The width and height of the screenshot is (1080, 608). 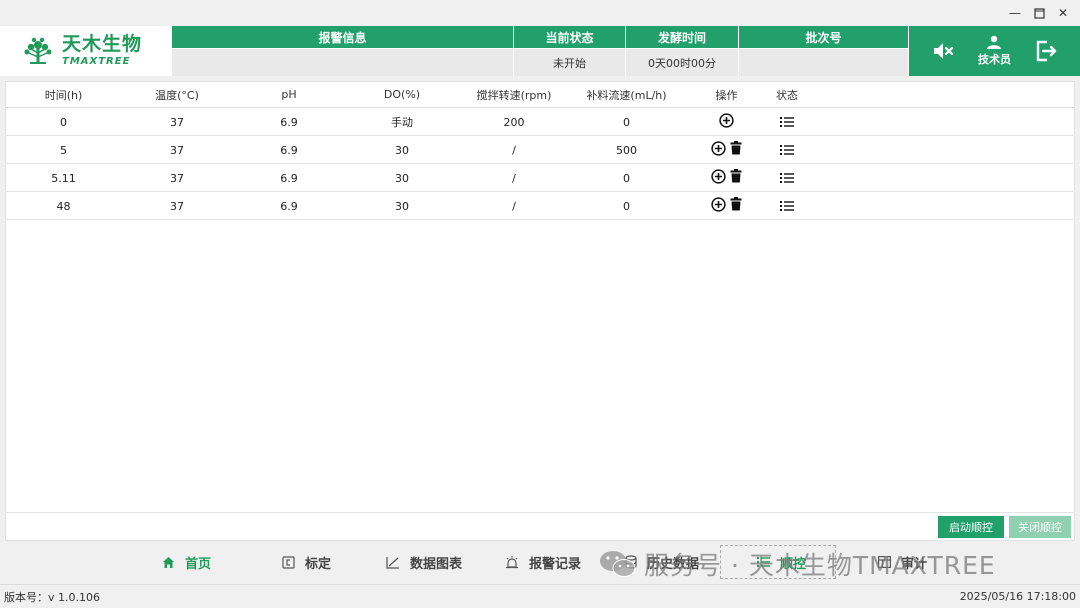 I want to click on close-button: ✕, so click(x=1063, y=13).